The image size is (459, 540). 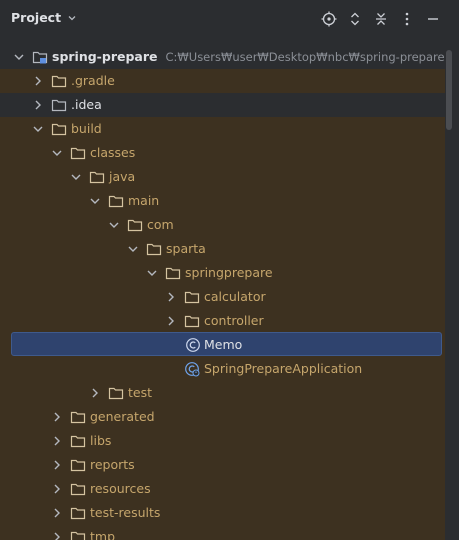 What do you see at coordinates (235, 296) in the screenshot?
I see `folder-label: calculator` at bounding box center [235, 296].